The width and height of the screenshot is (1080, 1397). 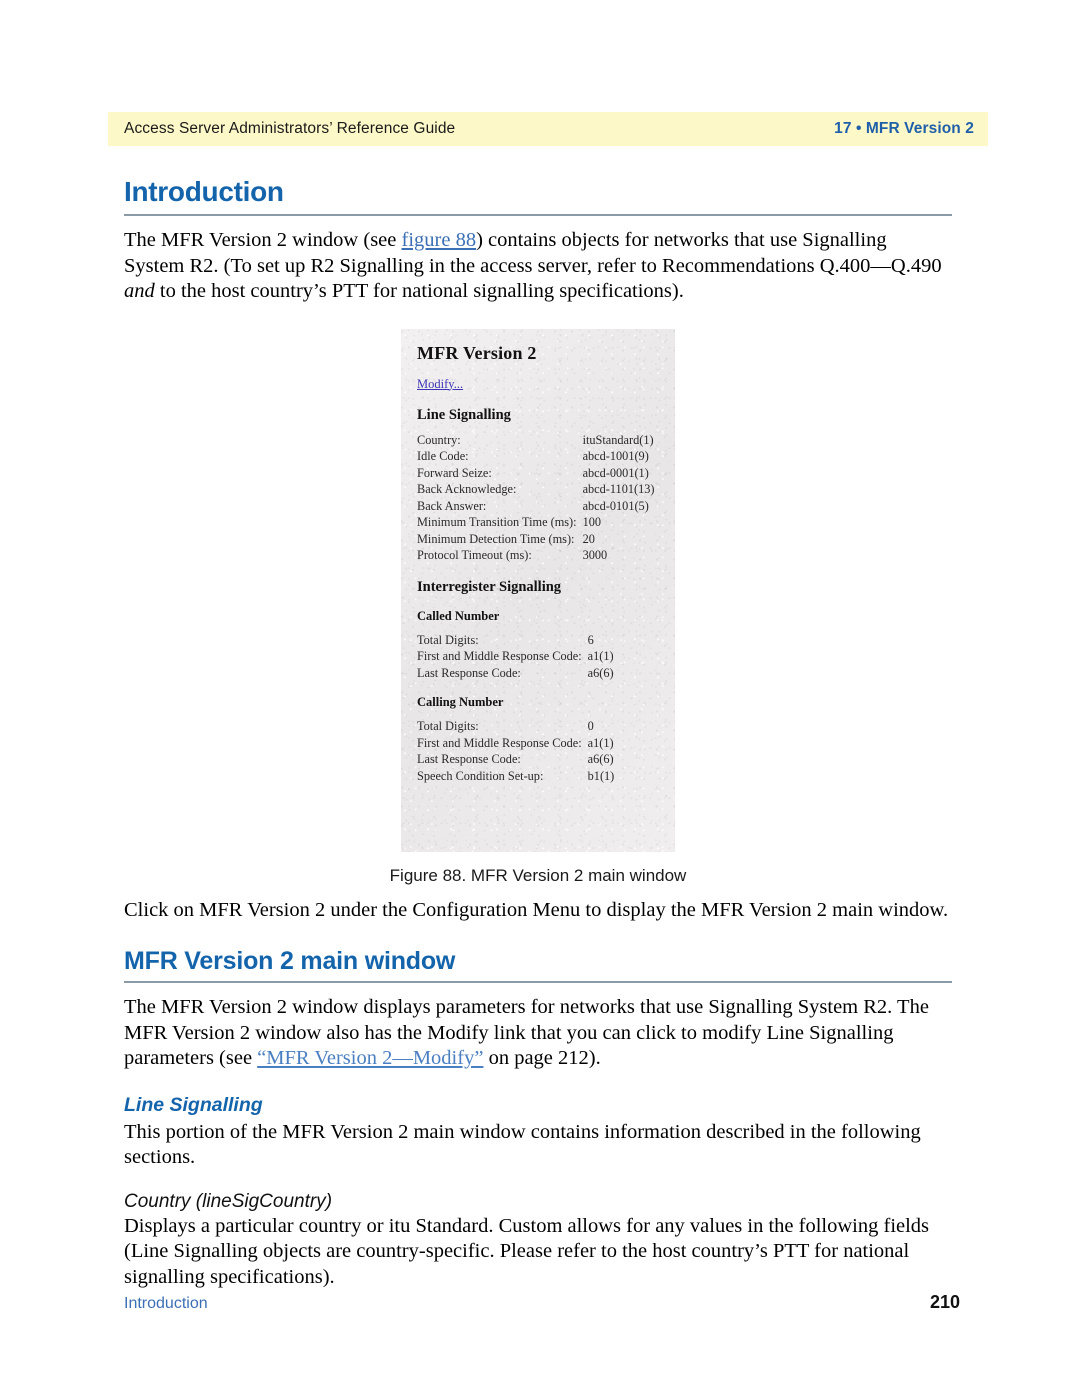 What do you see at coordinates (538, 875) in the screenshot?
I see `figure-caption: Figure 88. MFR Version 2 main window` at bounding box center [538, 875].